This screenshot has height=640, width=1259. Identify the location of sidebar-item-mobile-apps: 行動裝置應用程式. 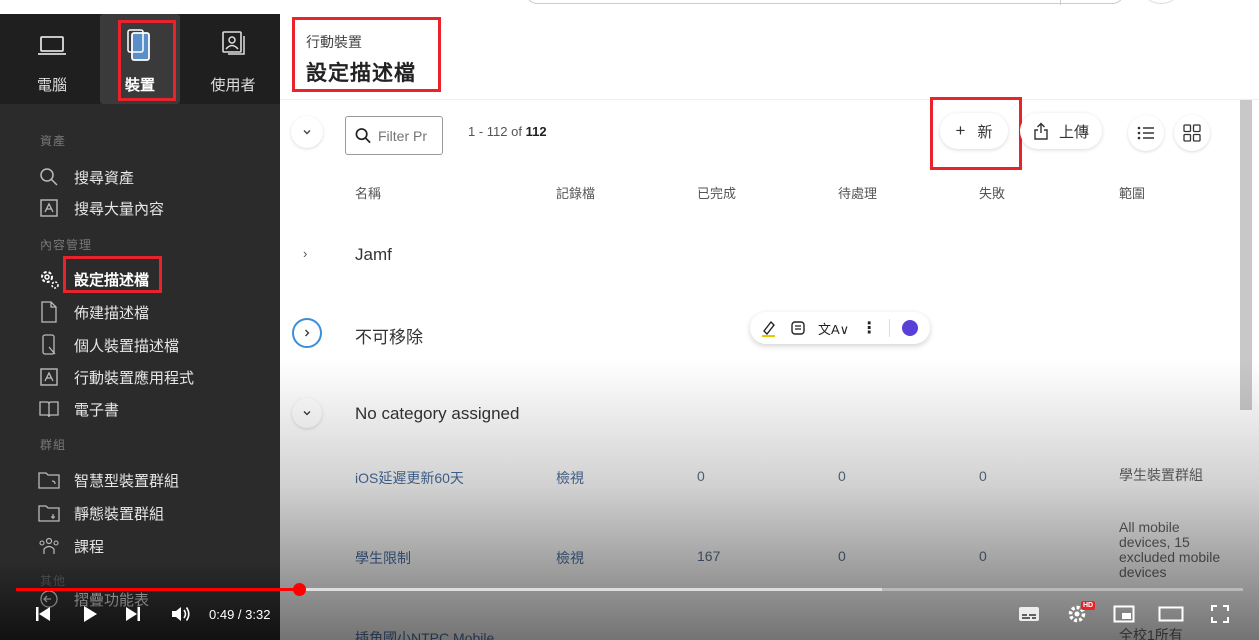
(116, 377).